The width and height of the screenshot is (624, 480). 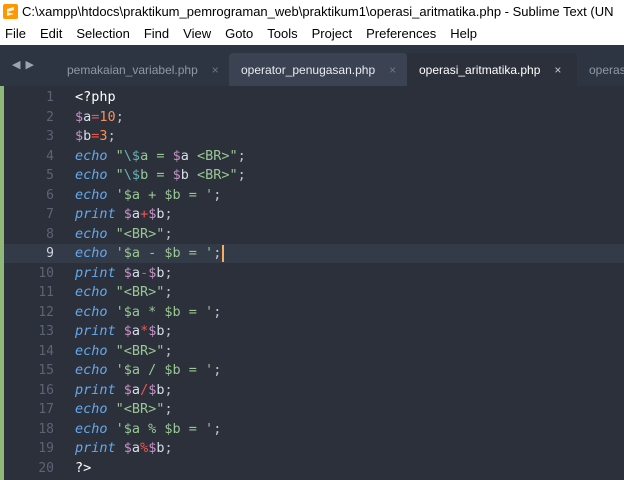 I want to click on code-line: print $a%$b;, so click(x=124, y=449).